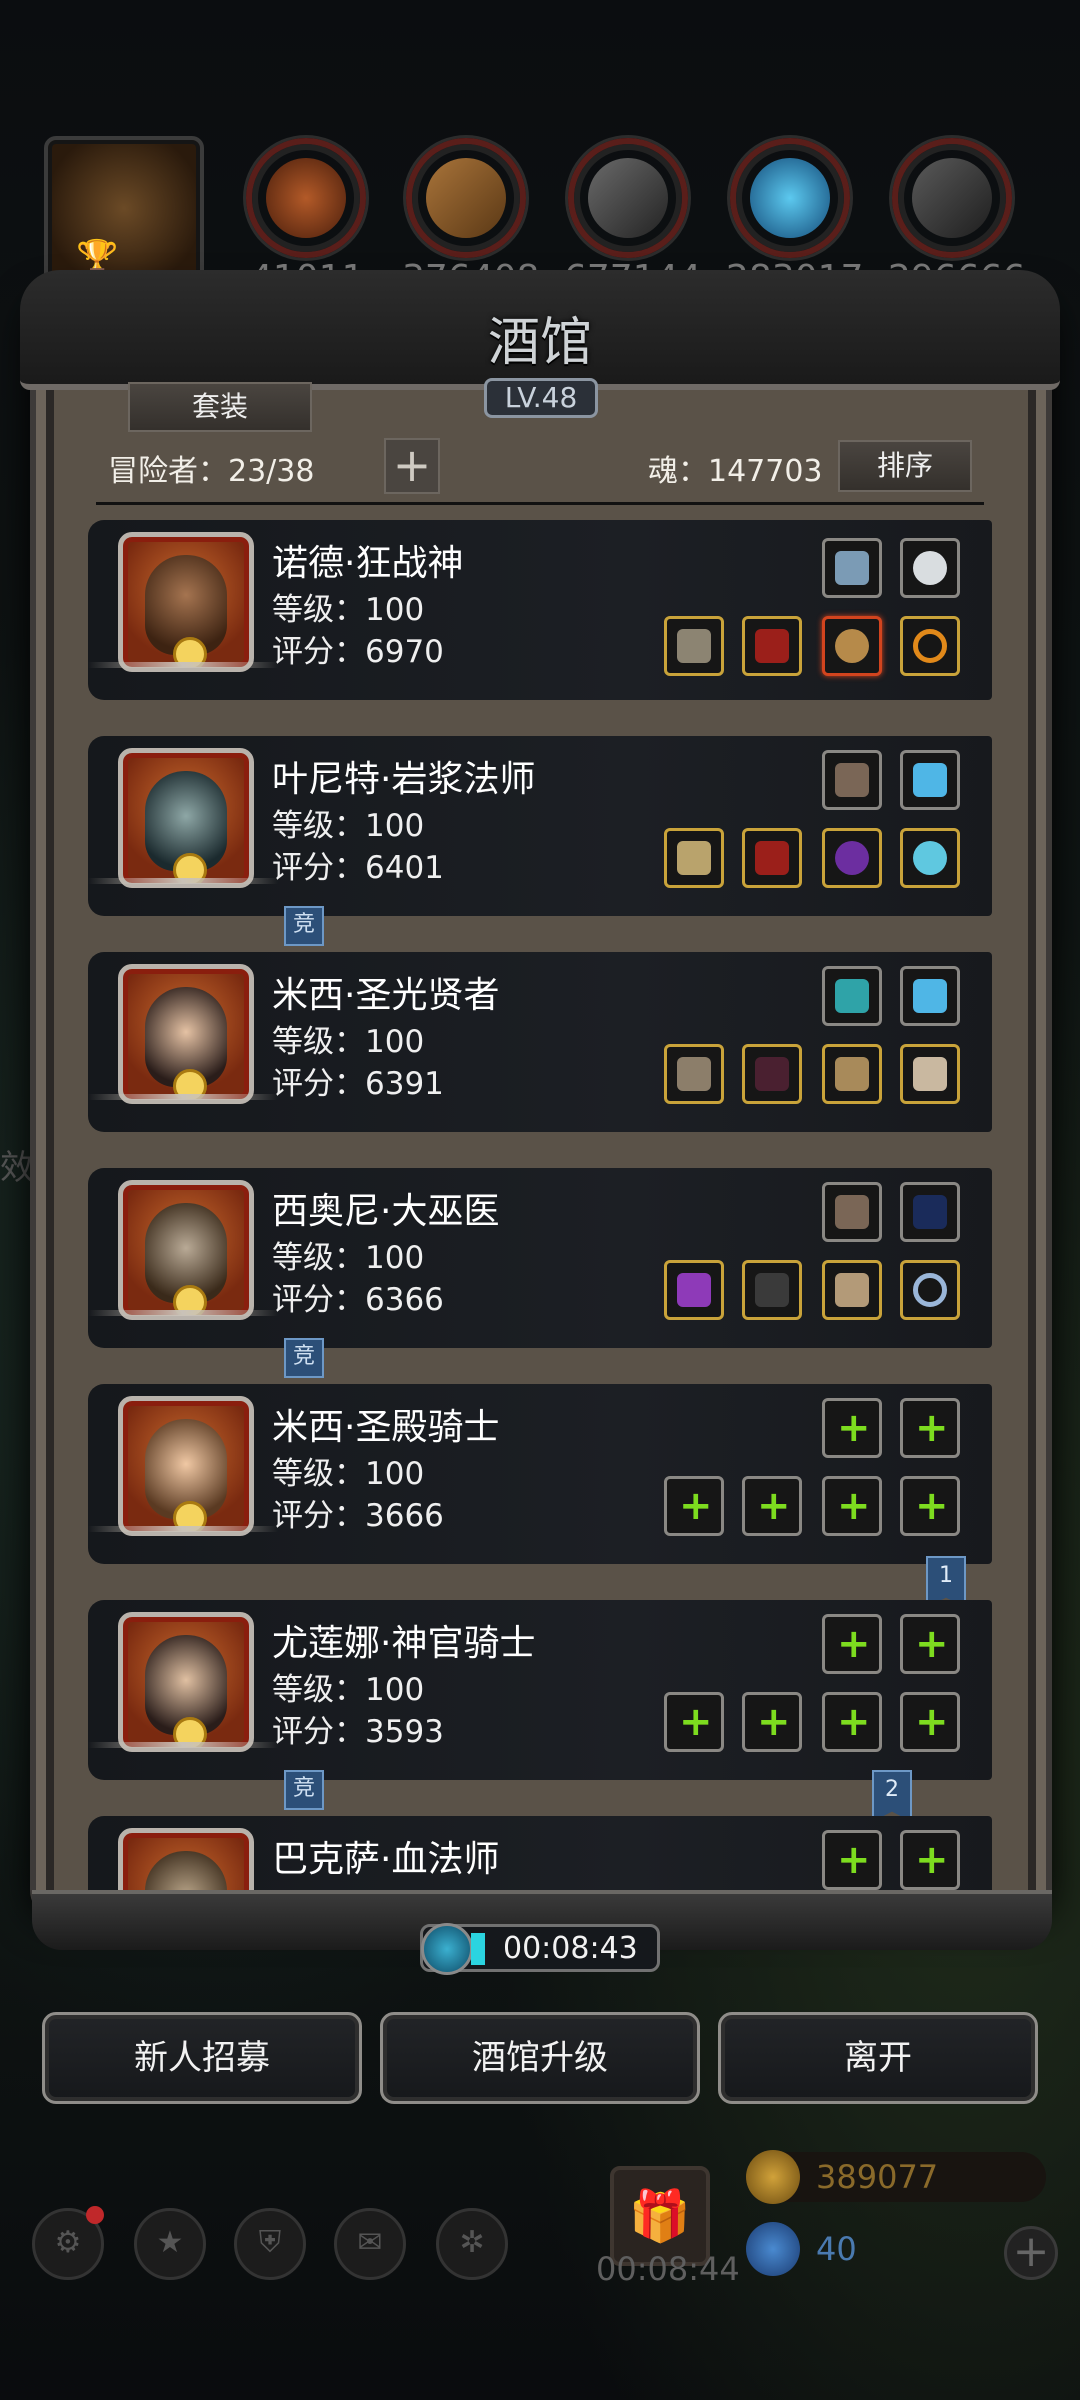 The height and width of the screenshot is (2400, 1080). What do you see at coordinates (412, 466) in the screenshot?
I see `add-adventurer-slot-button: +` at bounding box center [412, 466].